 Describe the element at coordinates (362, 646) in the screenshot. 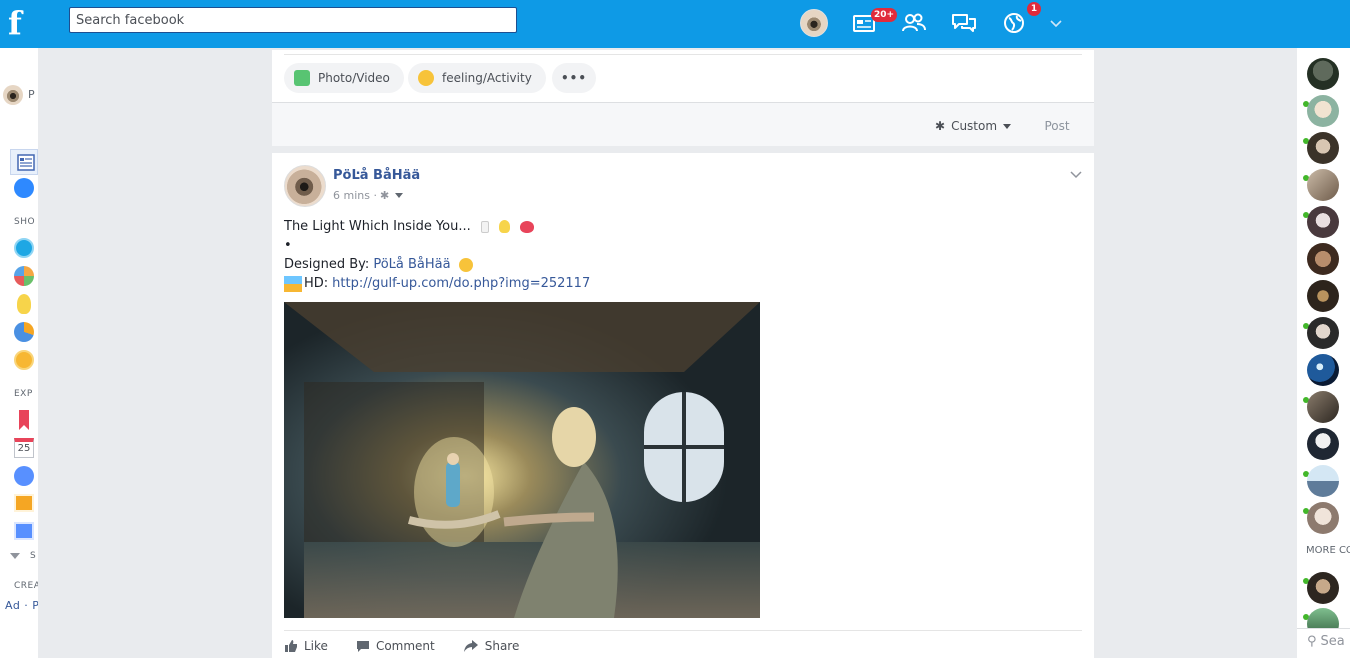

I see `comment-icon` at that location.